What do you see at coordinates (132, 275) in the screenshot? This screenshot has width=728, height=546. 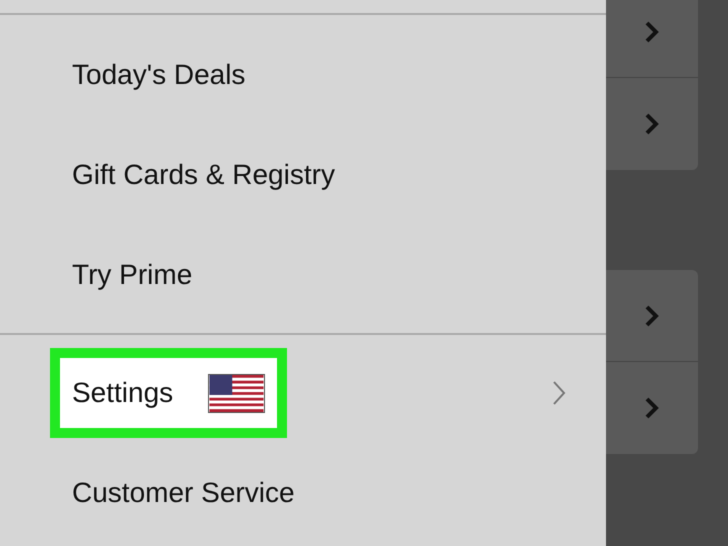 I see `menu-item-label: Try Prime` at bounding box center [132, 275].